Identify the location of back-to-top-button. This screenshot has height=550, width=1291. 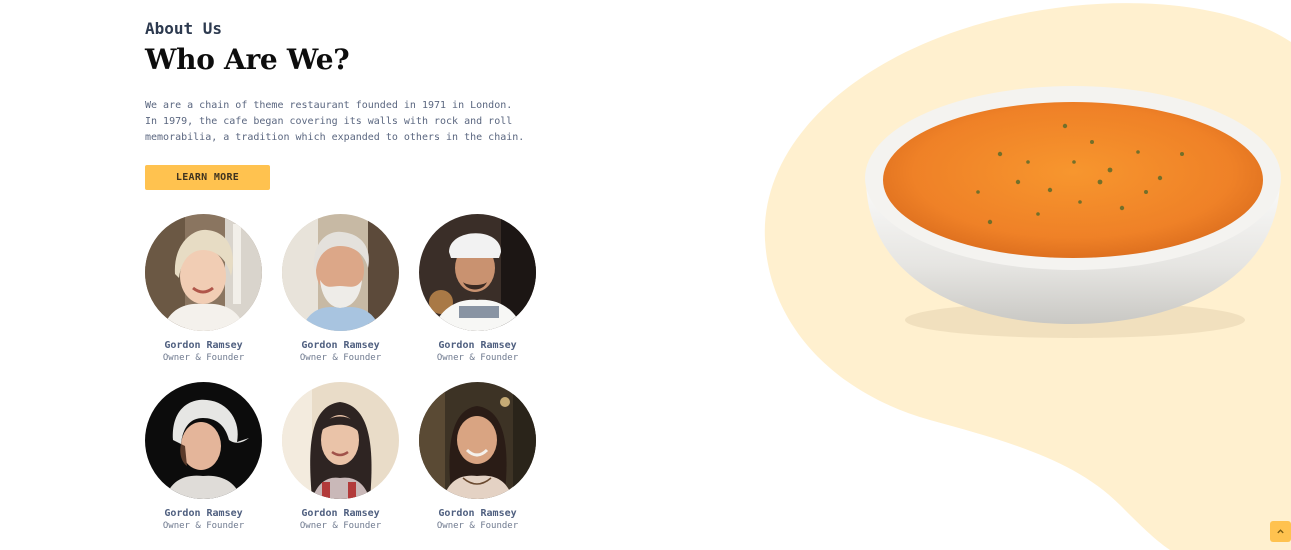
(1280, 531).